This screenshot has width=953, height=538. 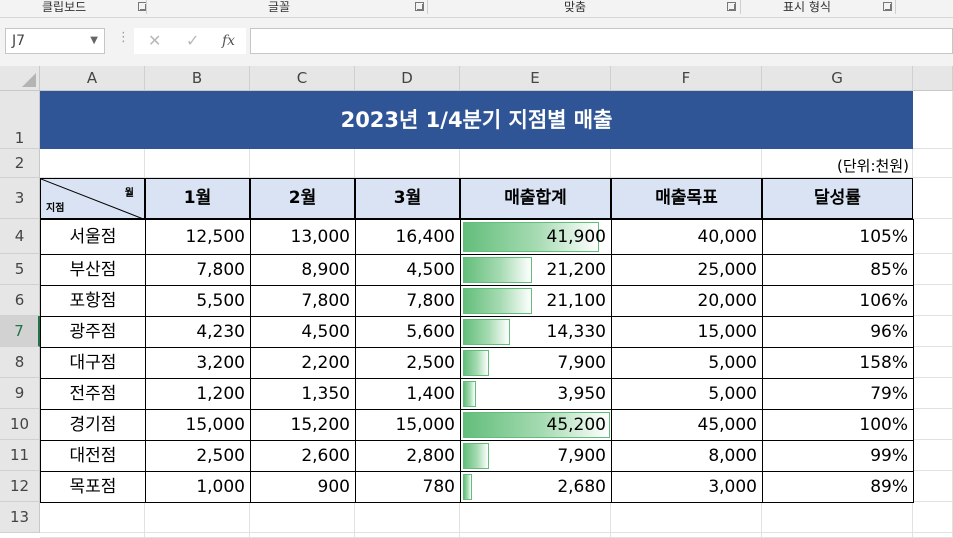 What do you see at coordinates (838, 394) in the screenshot?
I see `data-cell-rate: 79%` at bounding box center [838, 394].